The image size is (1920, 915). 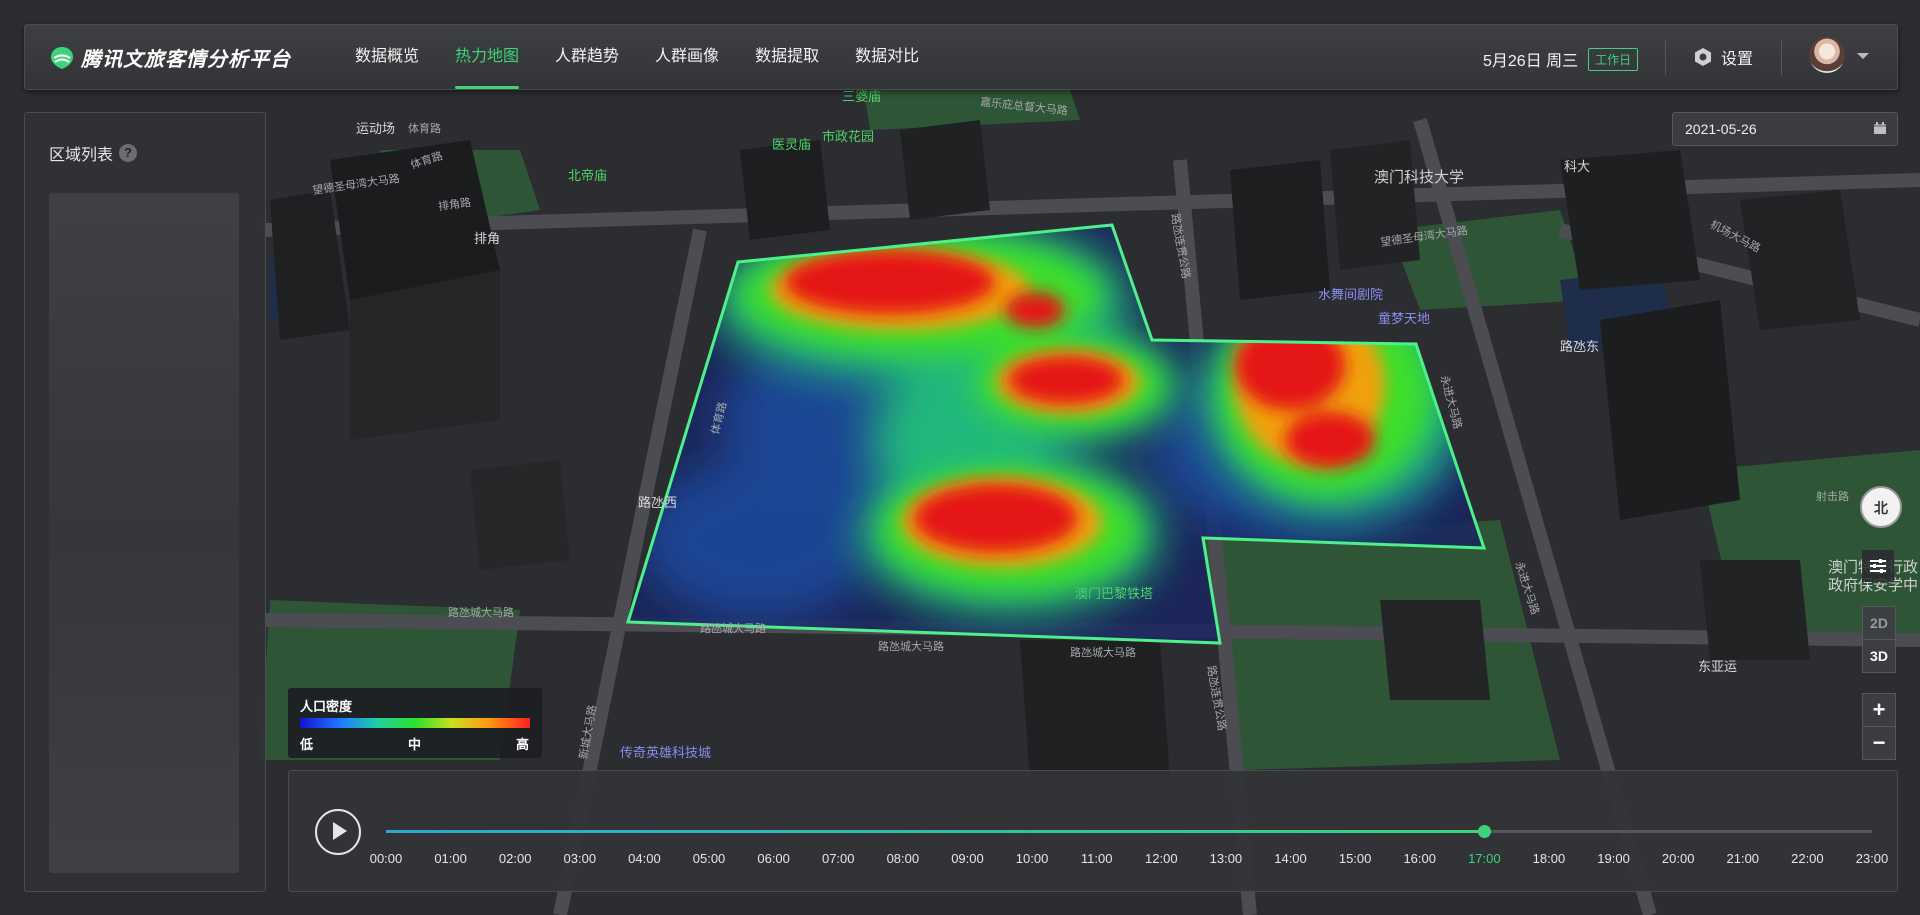 I want to click on nav-item-extract: 数据提取, so click(x=787, y=57).